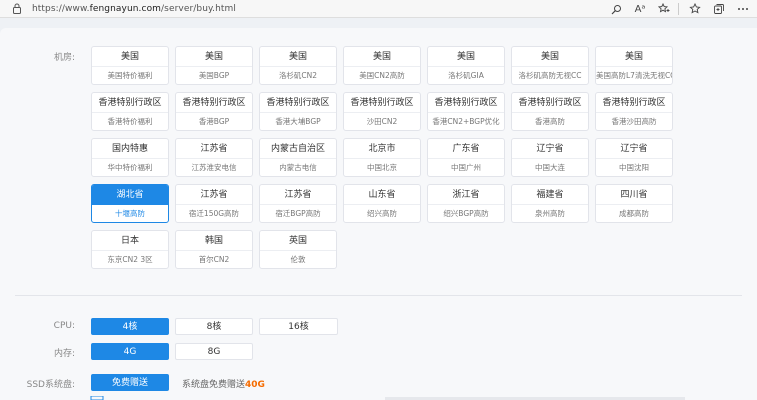  I want to click on datacenter-option: 美国洛杉矶CN2, so click(298, 65).